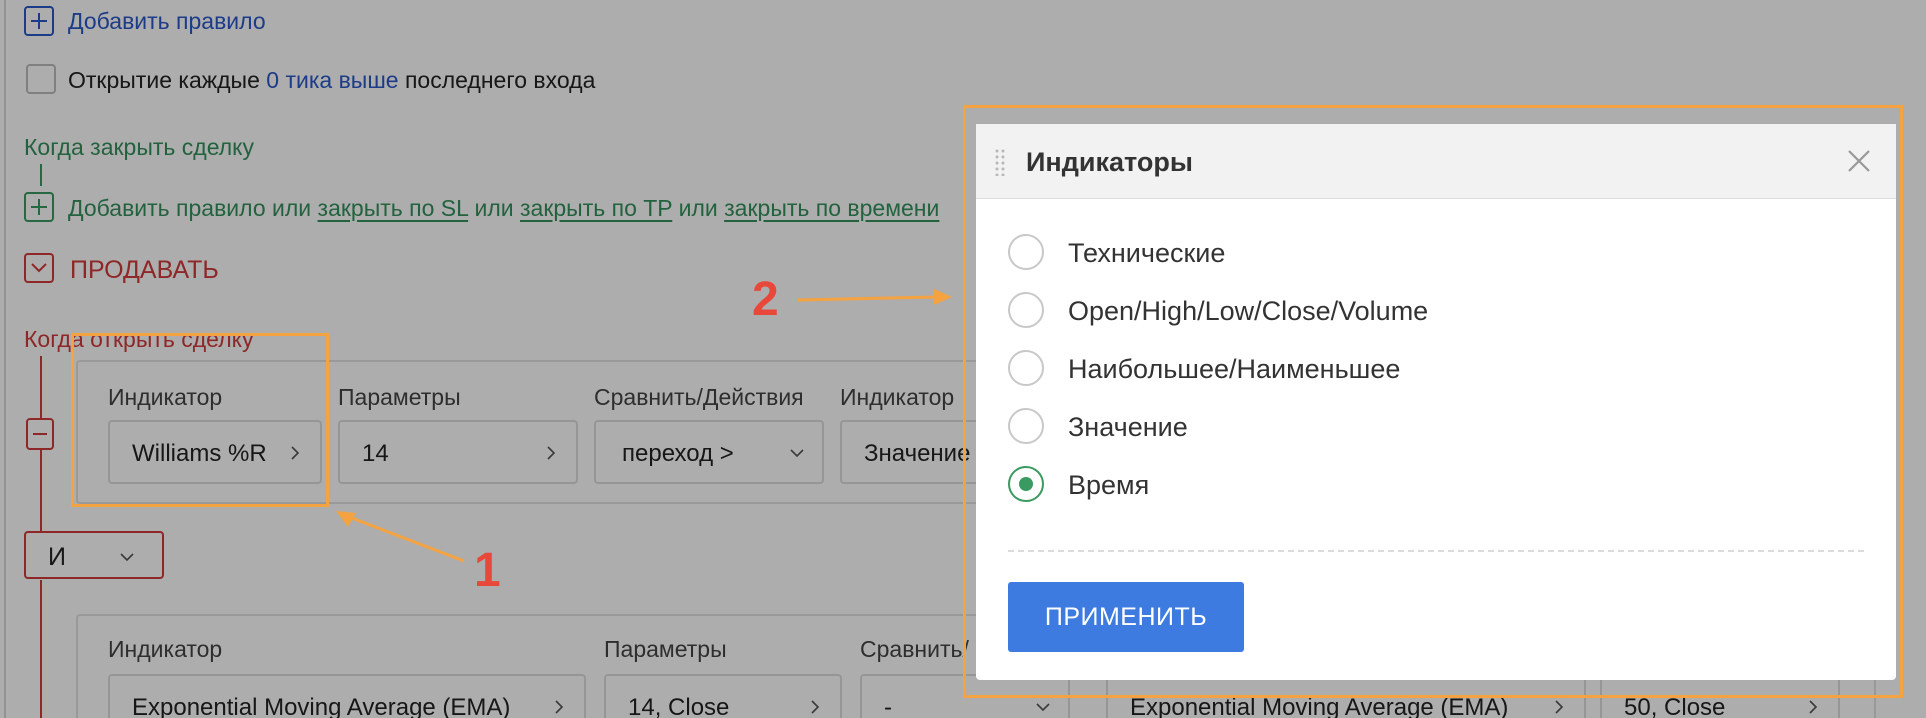  What do you see at coordinates (1308, 426) in the screenshot?
I see `radio-option-value: Значение` at bounding box center [1308, 426].